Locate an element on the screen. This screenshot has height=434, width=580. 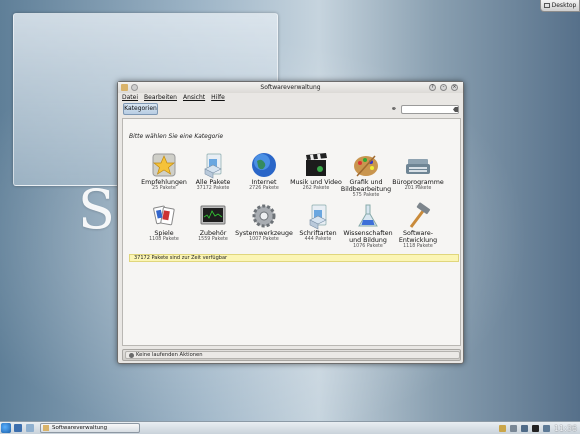
clipboard-icon is located at coordinates (513, 428).